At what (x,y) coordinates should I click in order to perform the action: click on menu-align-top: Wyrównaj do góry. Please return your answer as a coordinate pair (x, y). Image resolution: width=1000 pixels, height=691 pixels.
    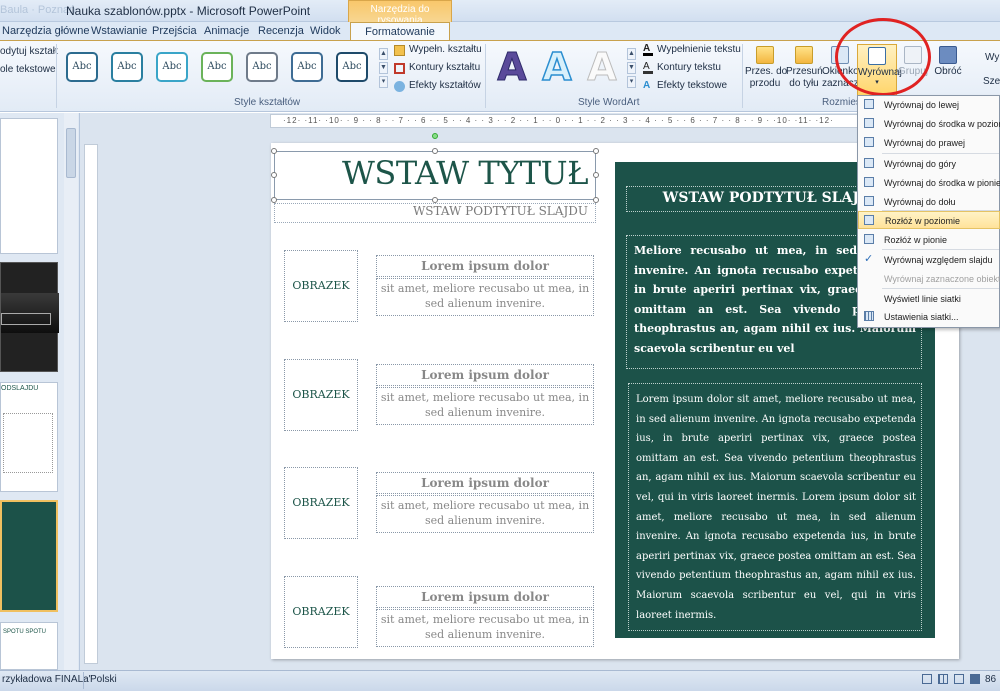
    Looking at the image, I should click on (929, 164).